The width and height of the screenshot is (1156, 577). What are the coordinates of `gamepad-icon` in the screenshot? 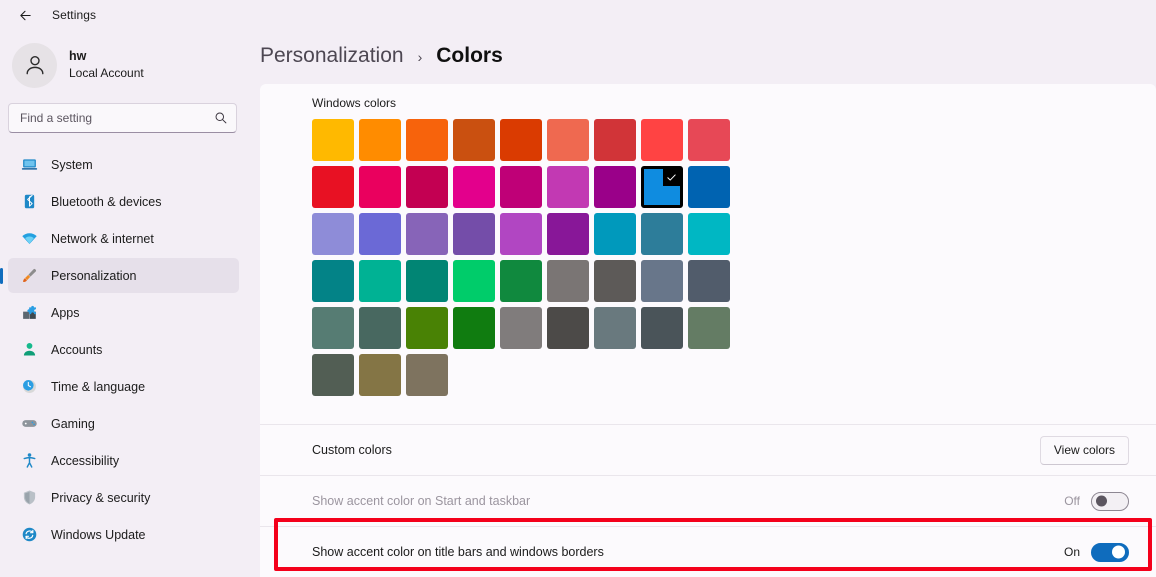 It's located at (29, 423).